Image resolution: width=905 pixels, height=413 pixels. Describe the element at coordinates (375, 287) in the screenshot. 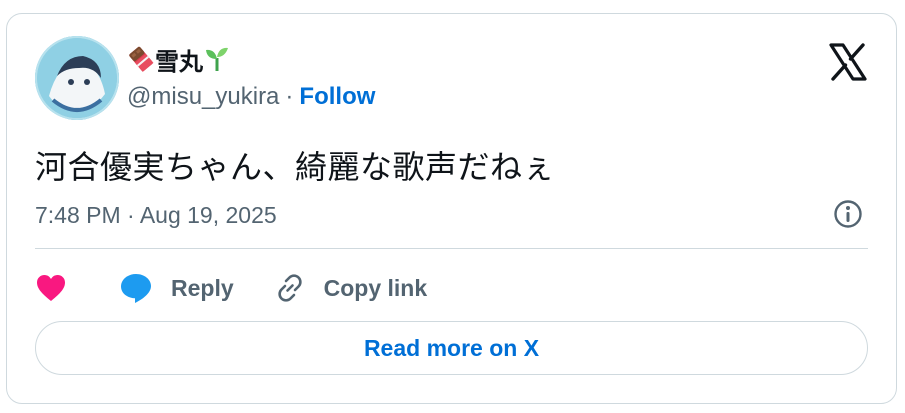

I see `copy-link-label: Copy link` at that location.